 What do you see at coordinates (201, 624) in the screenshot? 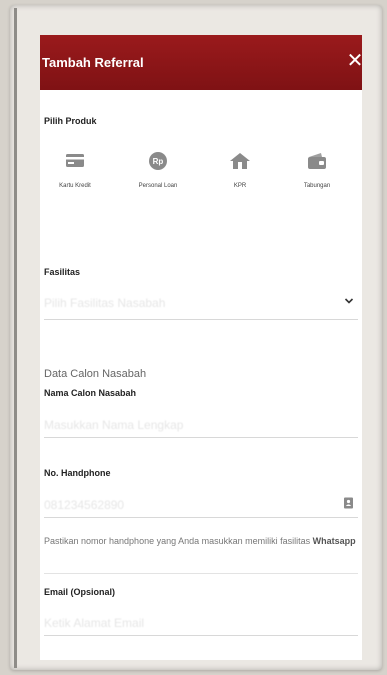
I see `email-field: Ketik Alamat Email` at bounding box center [201, 624].